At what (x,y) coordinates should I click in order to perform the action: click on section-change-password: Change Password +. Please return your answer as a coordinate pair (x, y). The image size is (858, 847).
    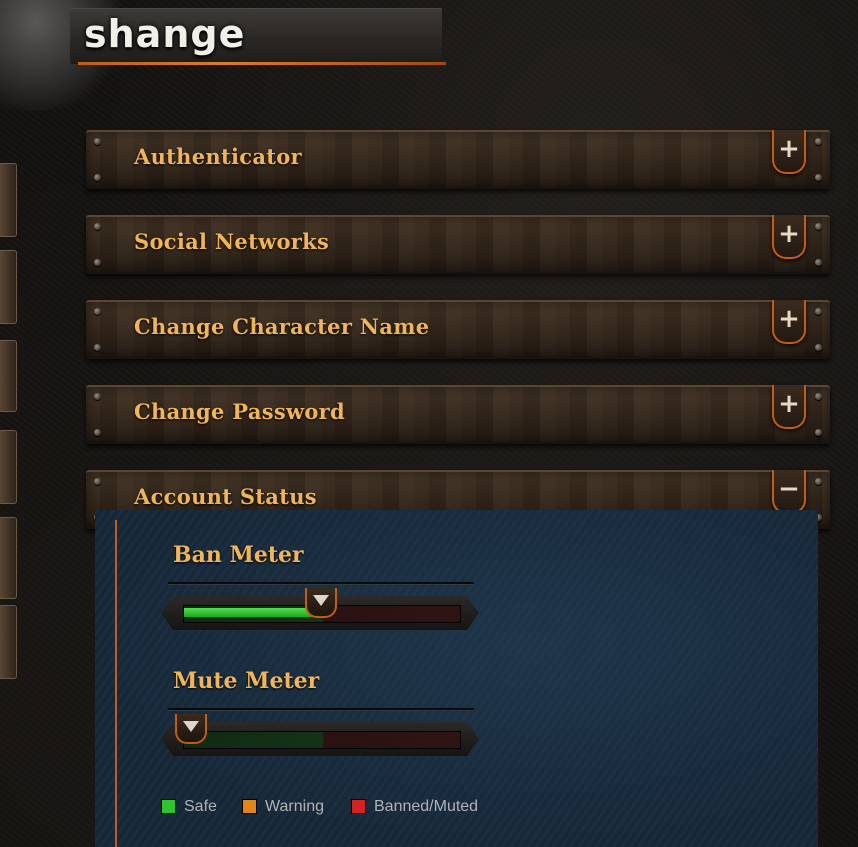
    Looking at the image, I should click on (458, 414).